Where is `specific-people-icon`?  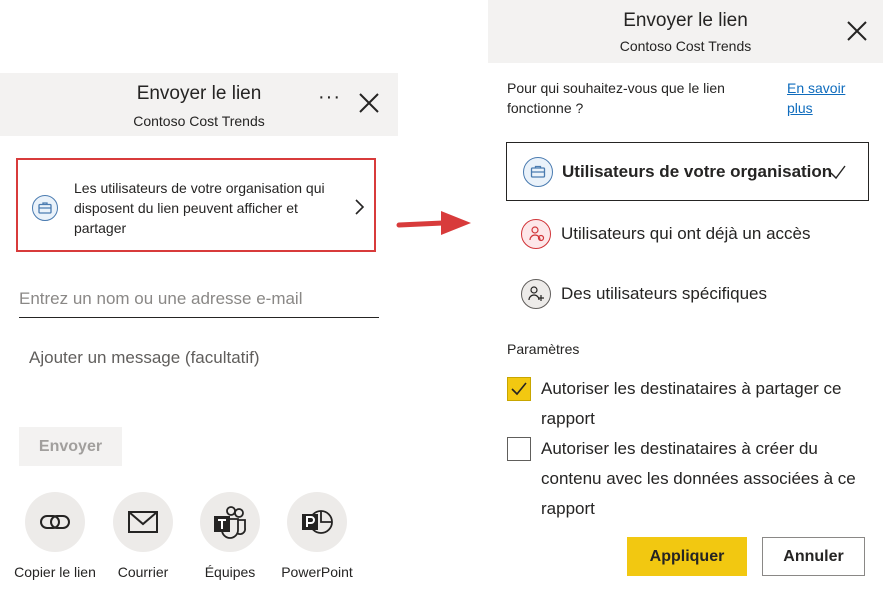 specific-people-icon is located at coordinates (536, 294).